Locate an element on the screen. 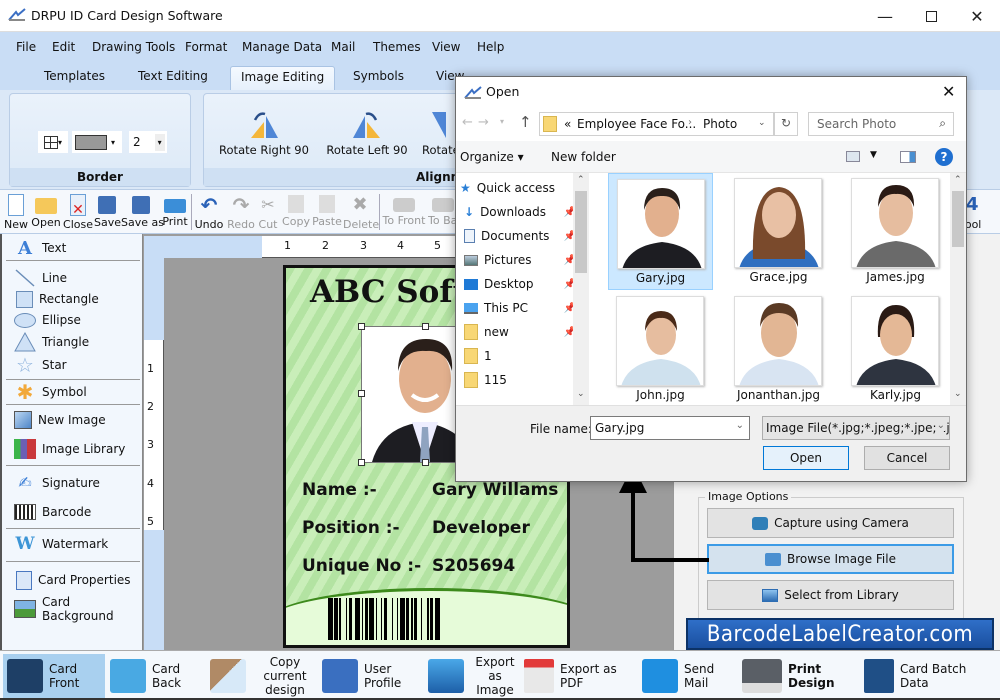 The height and width of the screenshot is (700, 1000). refresh-button: ↻ is located at coordinates (786, 124).